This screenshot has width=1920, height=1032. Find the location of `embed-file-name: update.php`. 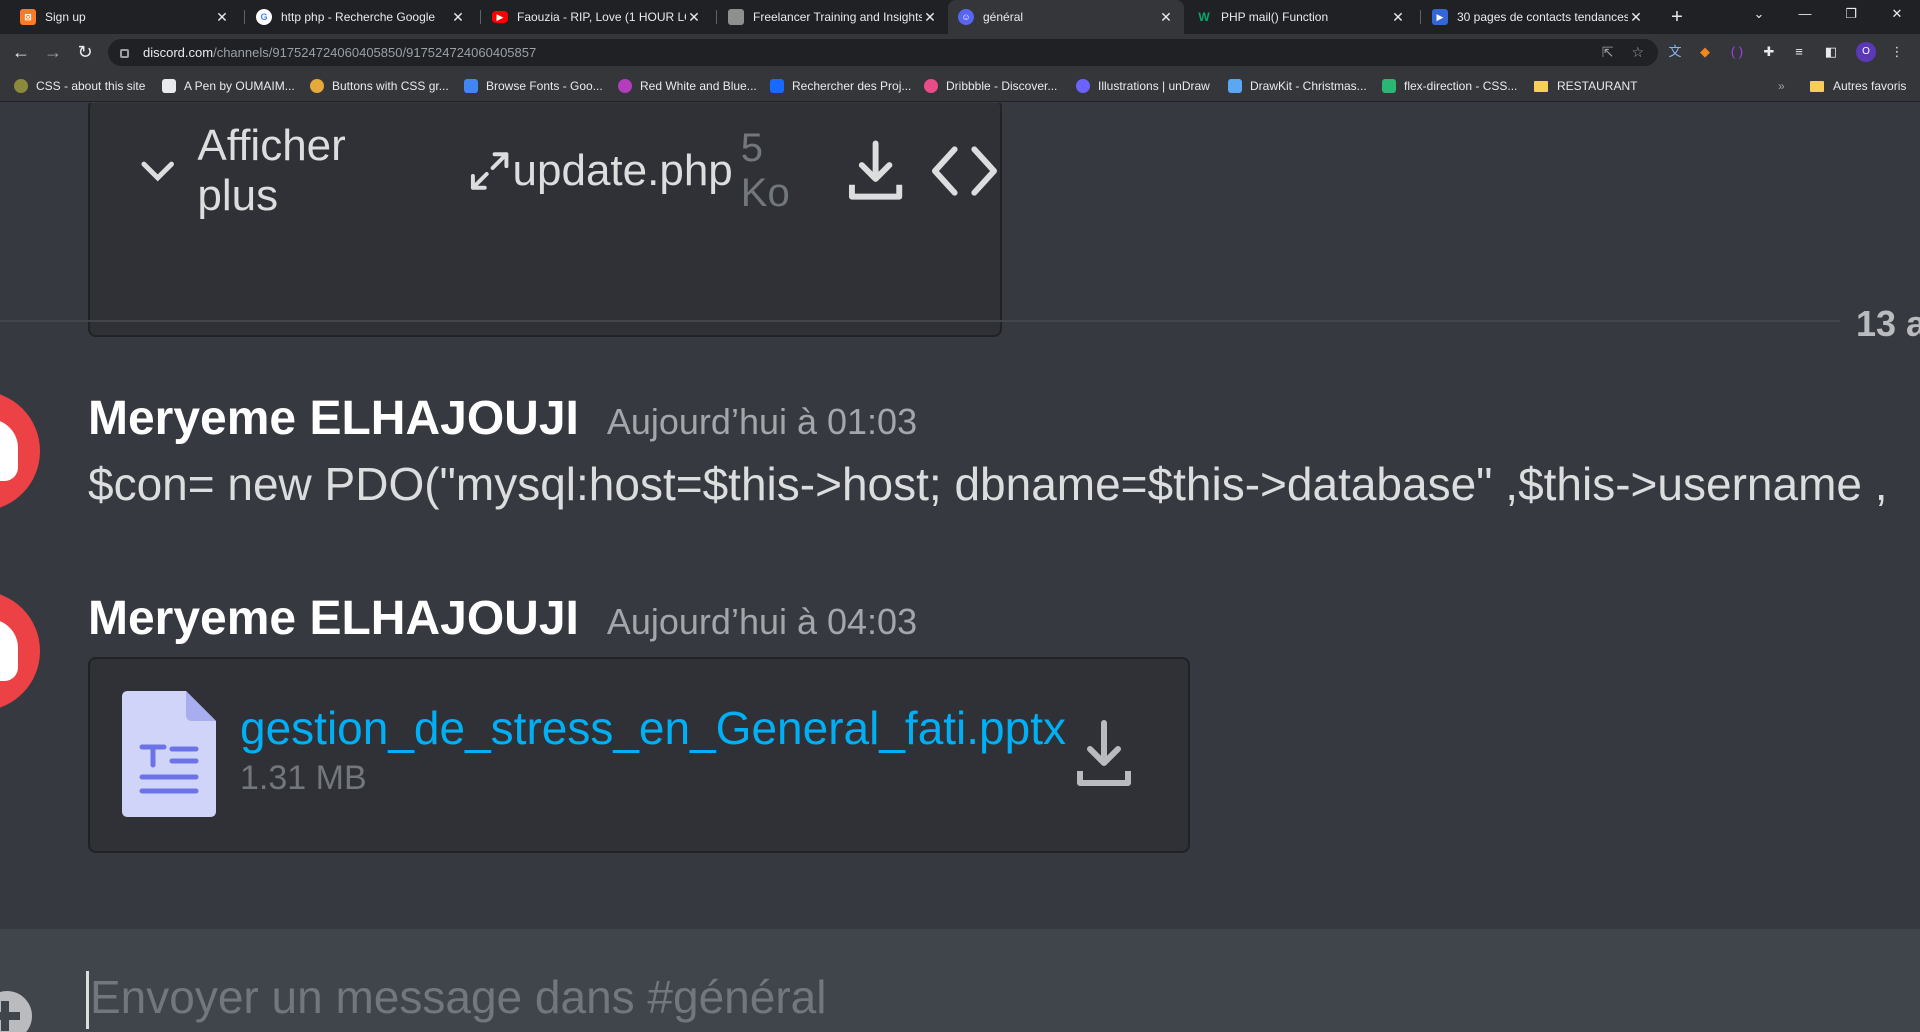

embed-file-name: update.php is located at coordinates (622, 170).